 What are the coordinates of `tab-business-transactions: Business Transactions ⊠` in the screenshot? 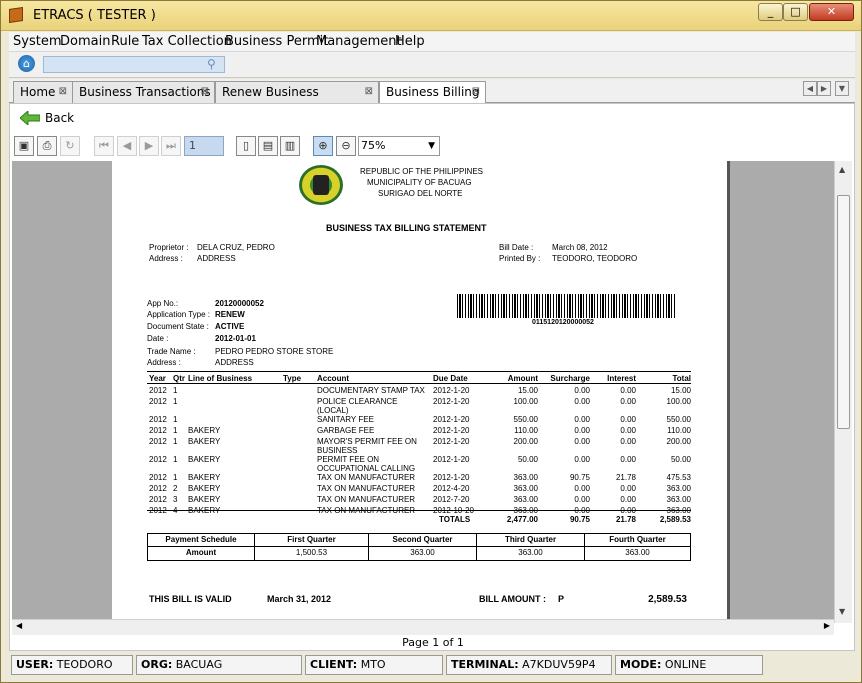 It's located at (143, 92).